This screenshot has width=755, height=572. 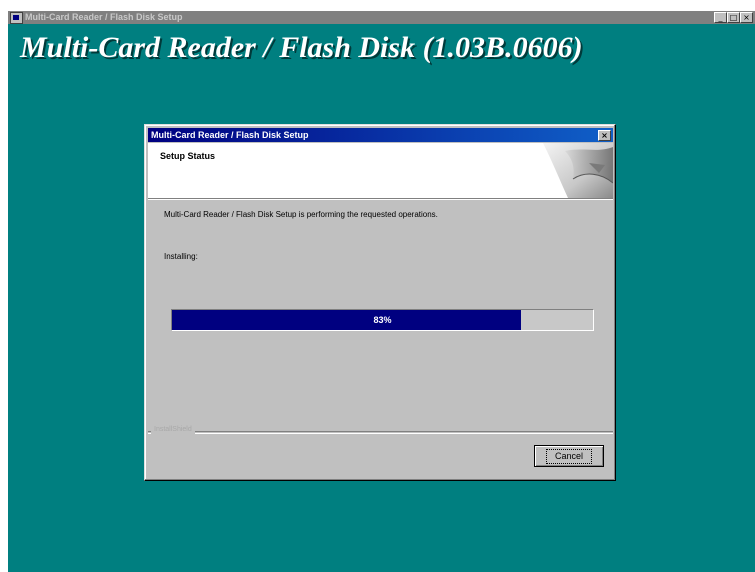 What do you see at coordinates (16, 18) in the screenshot?
I see `setup-app-icon` at bounding box center [16, 18].